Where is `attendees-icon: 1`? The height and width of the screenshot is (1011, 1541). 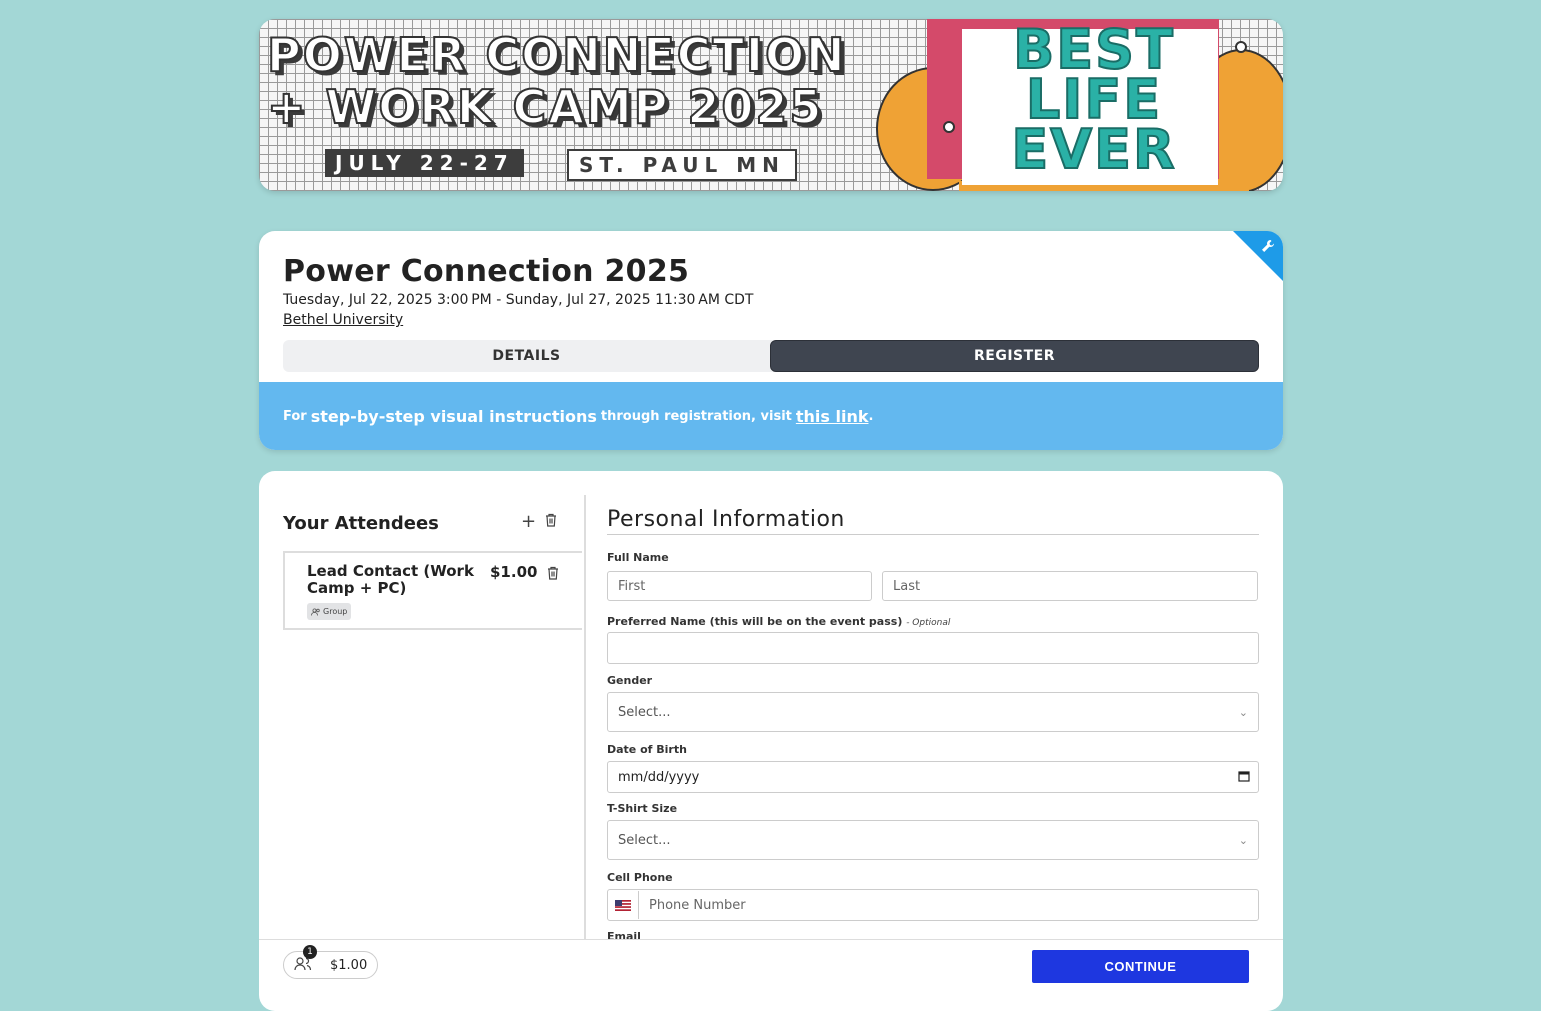
attendees-icon: 1 is located at coordinates (305, 959).